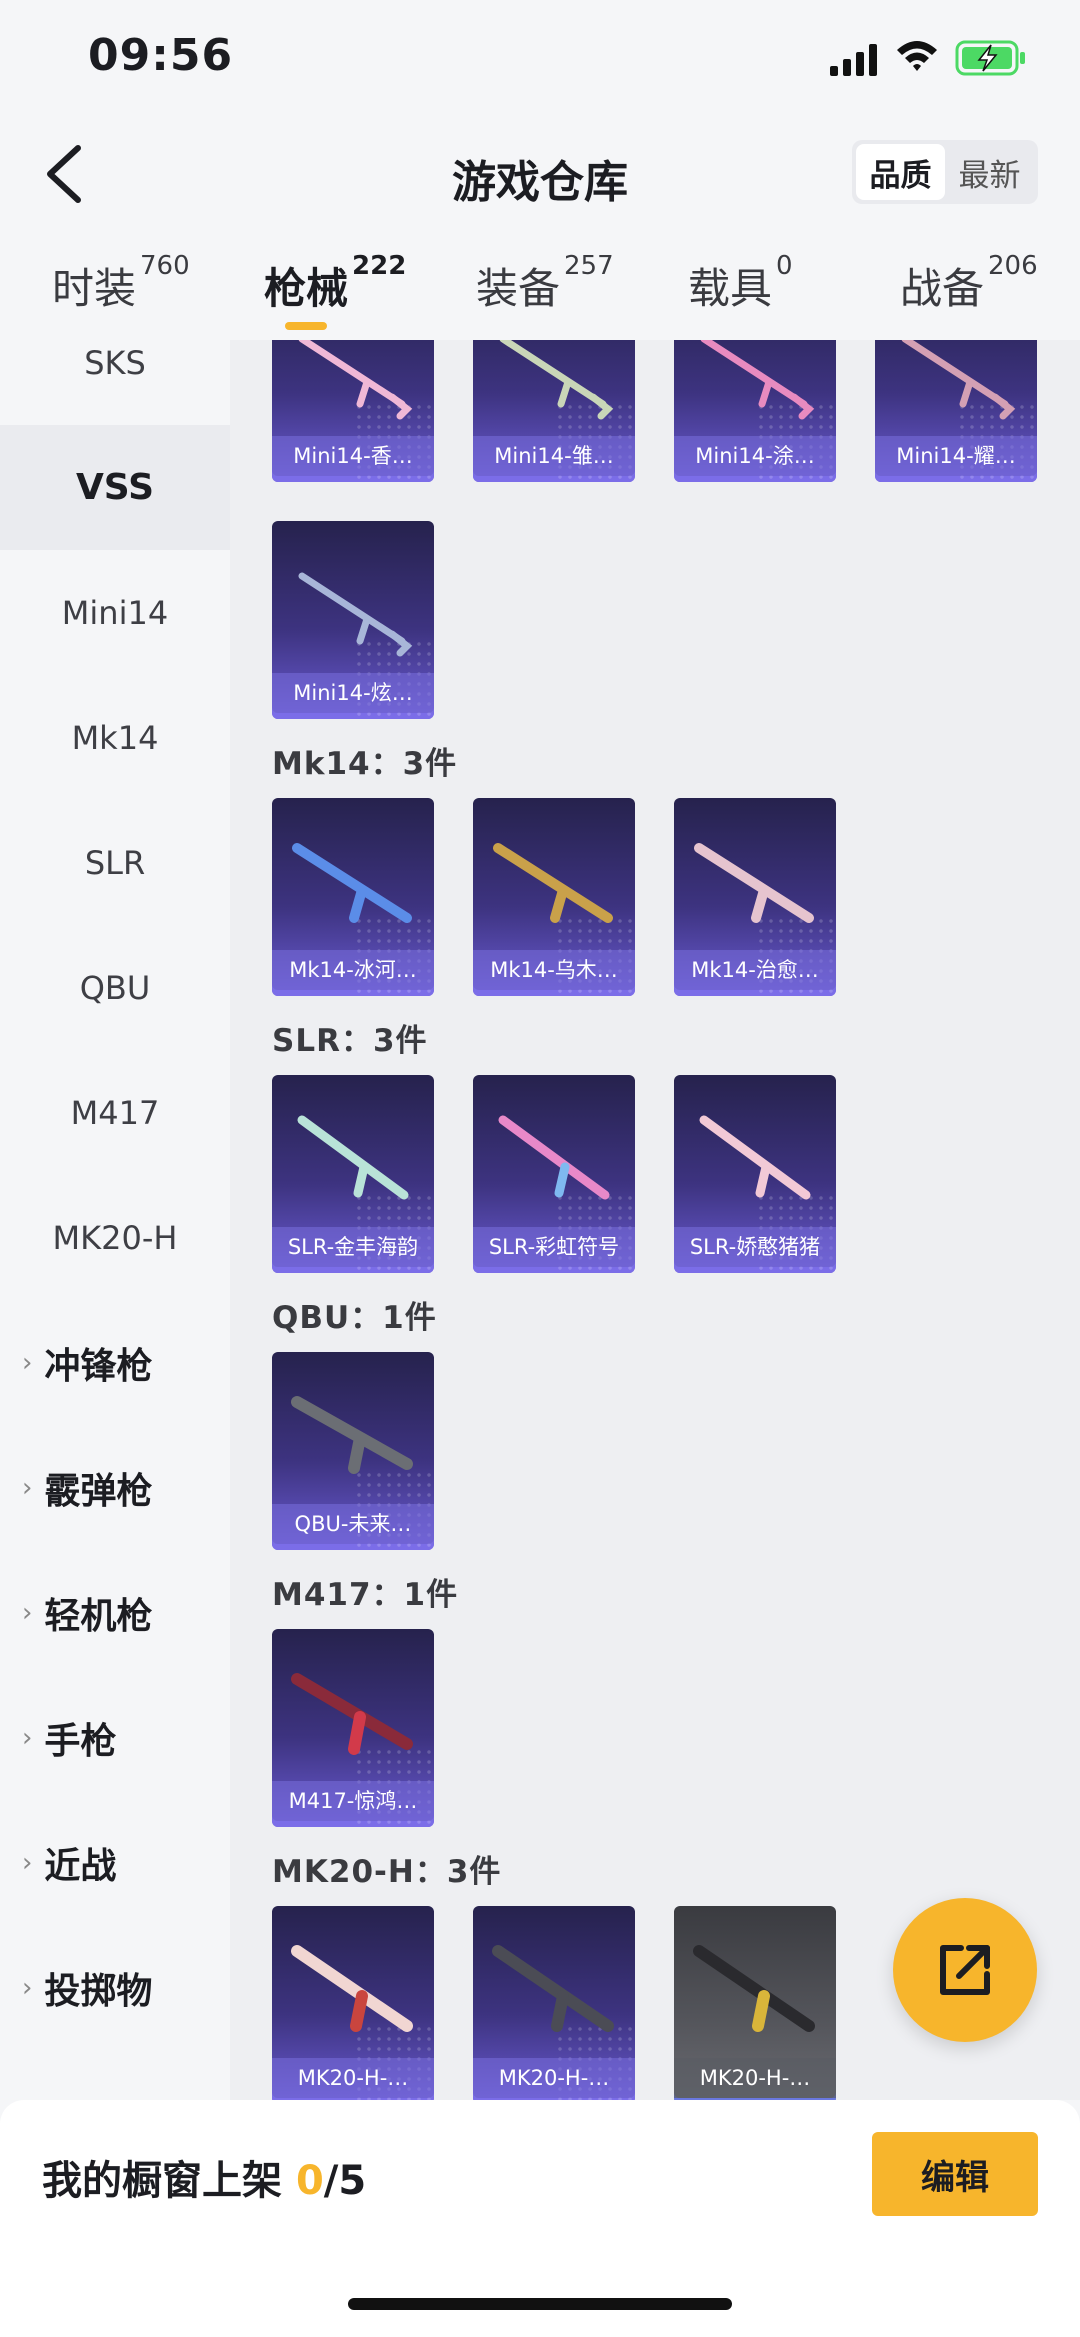 The height and width of the screenshot is (2337, 1080). I want to click on sidebar-category-throwable: › 投掷物, so click(115, 1987).